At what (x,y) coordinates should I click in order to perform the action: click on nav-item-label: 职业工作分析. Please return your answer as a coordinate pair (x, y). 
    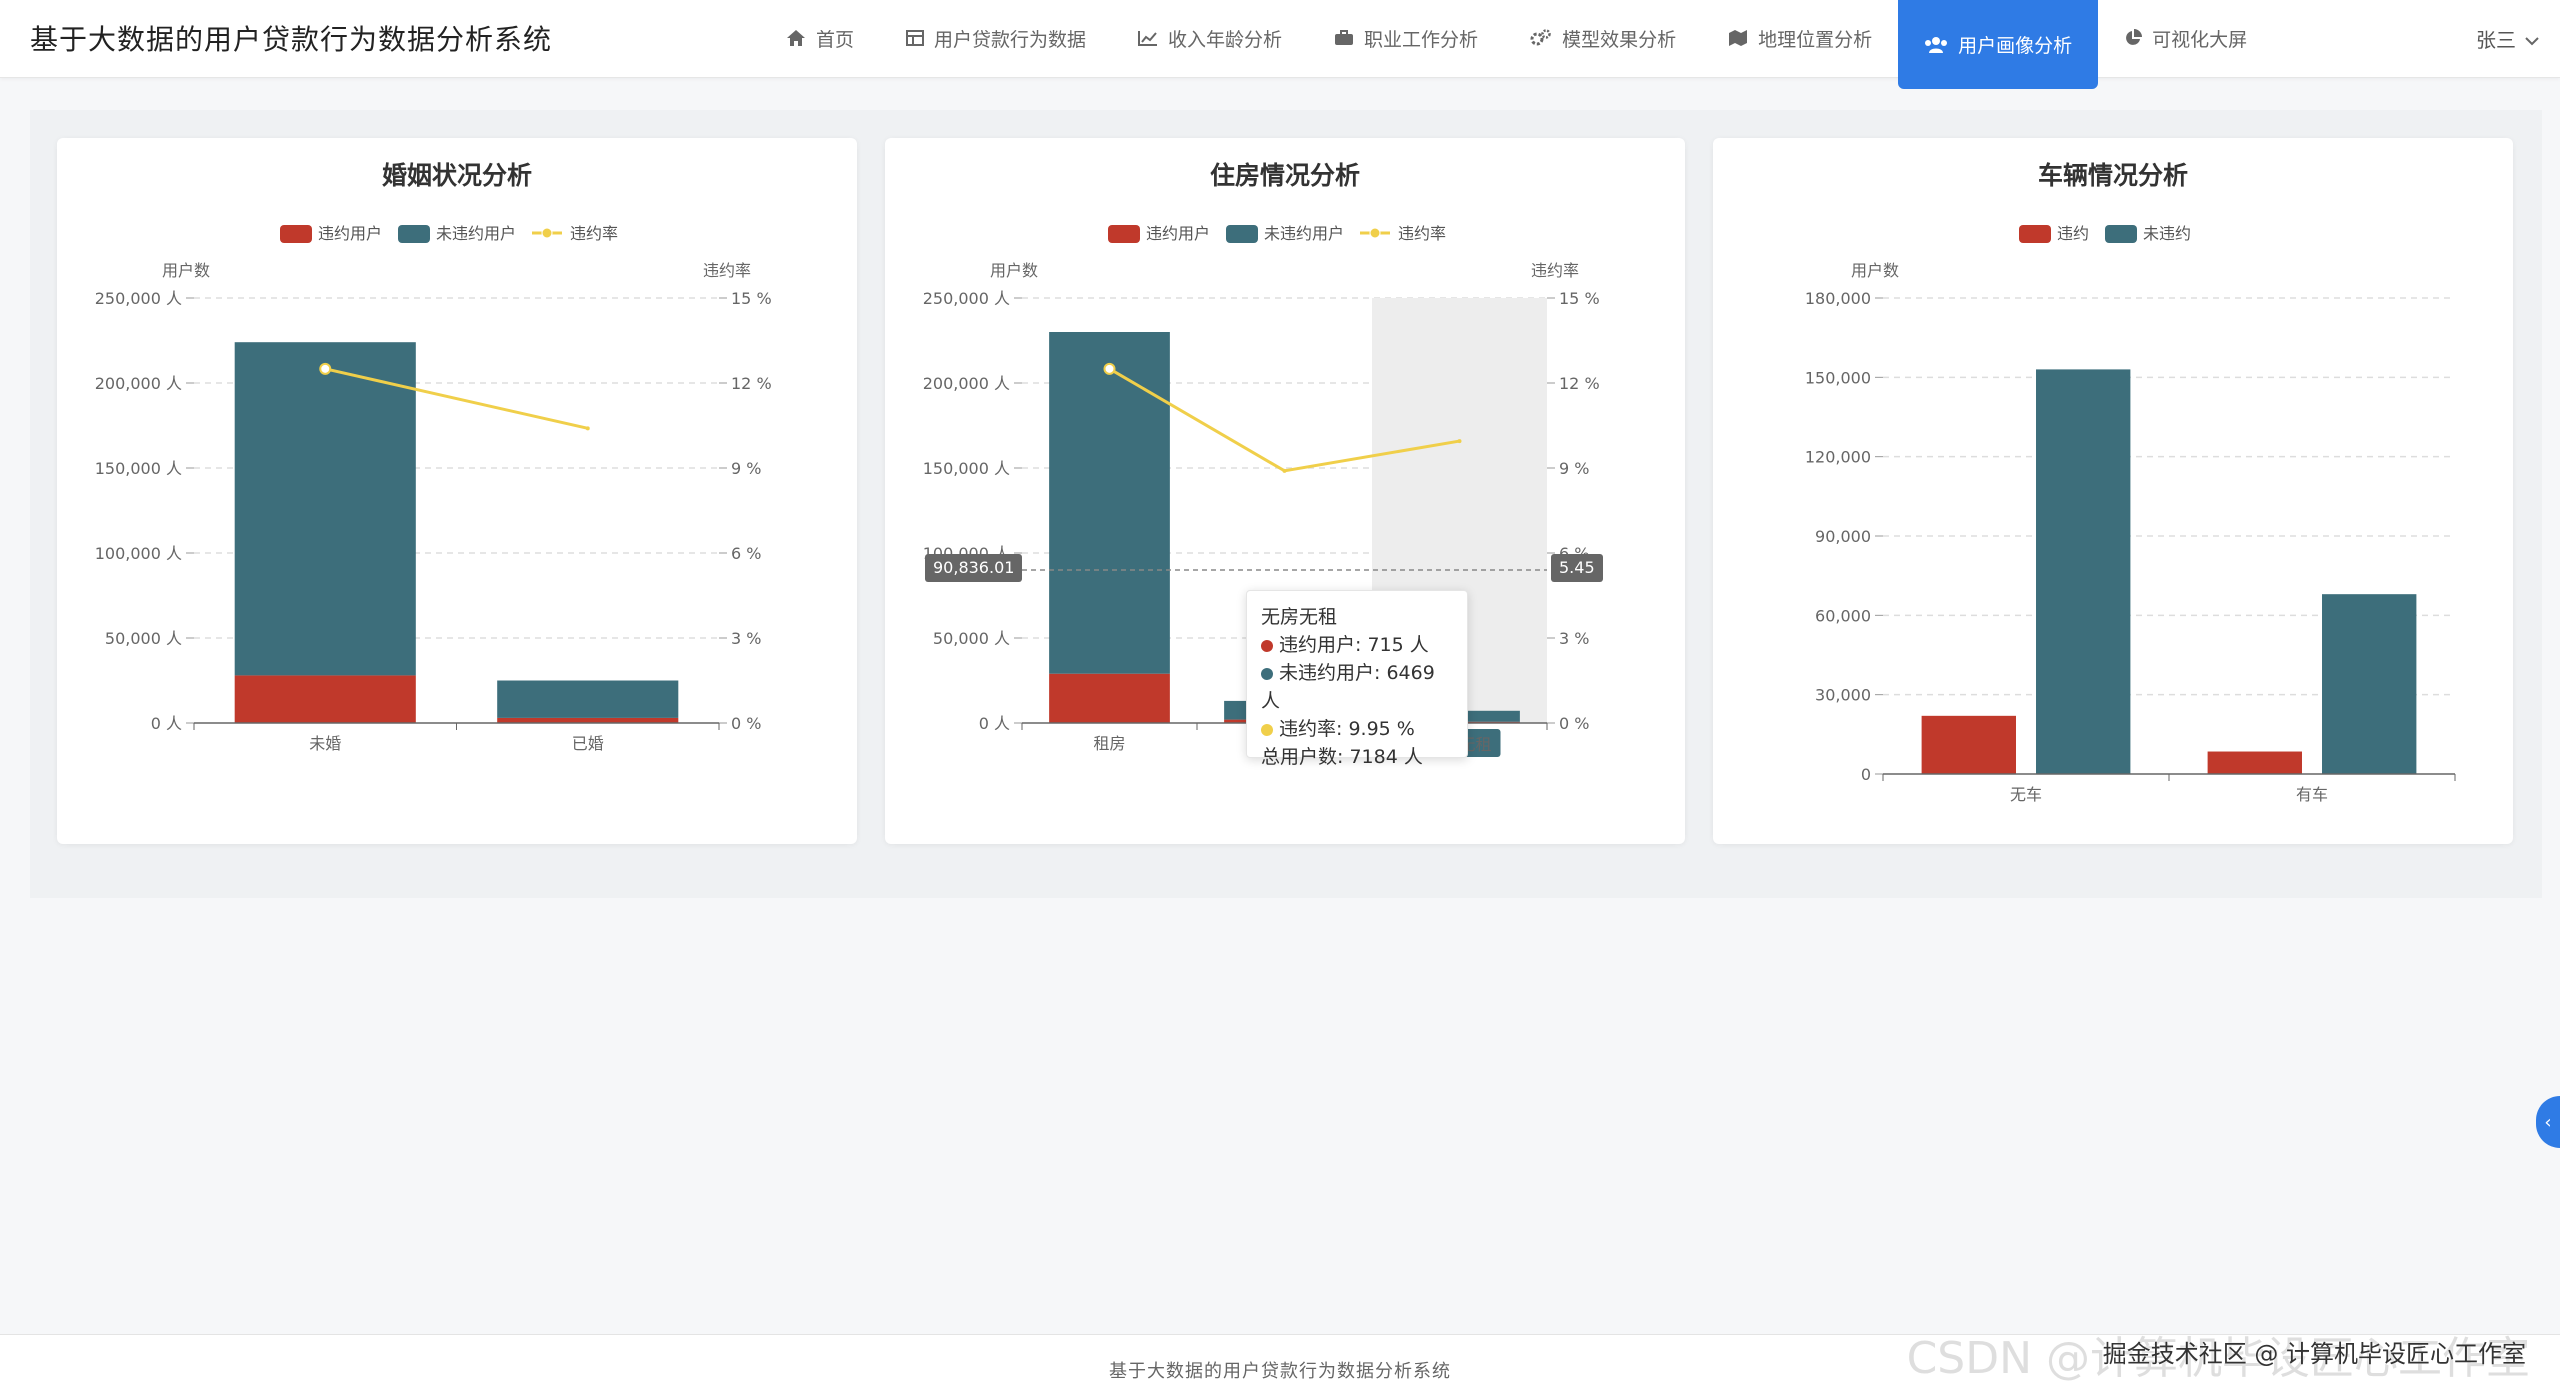
    Looking at the image, I should click on (1421, 39).